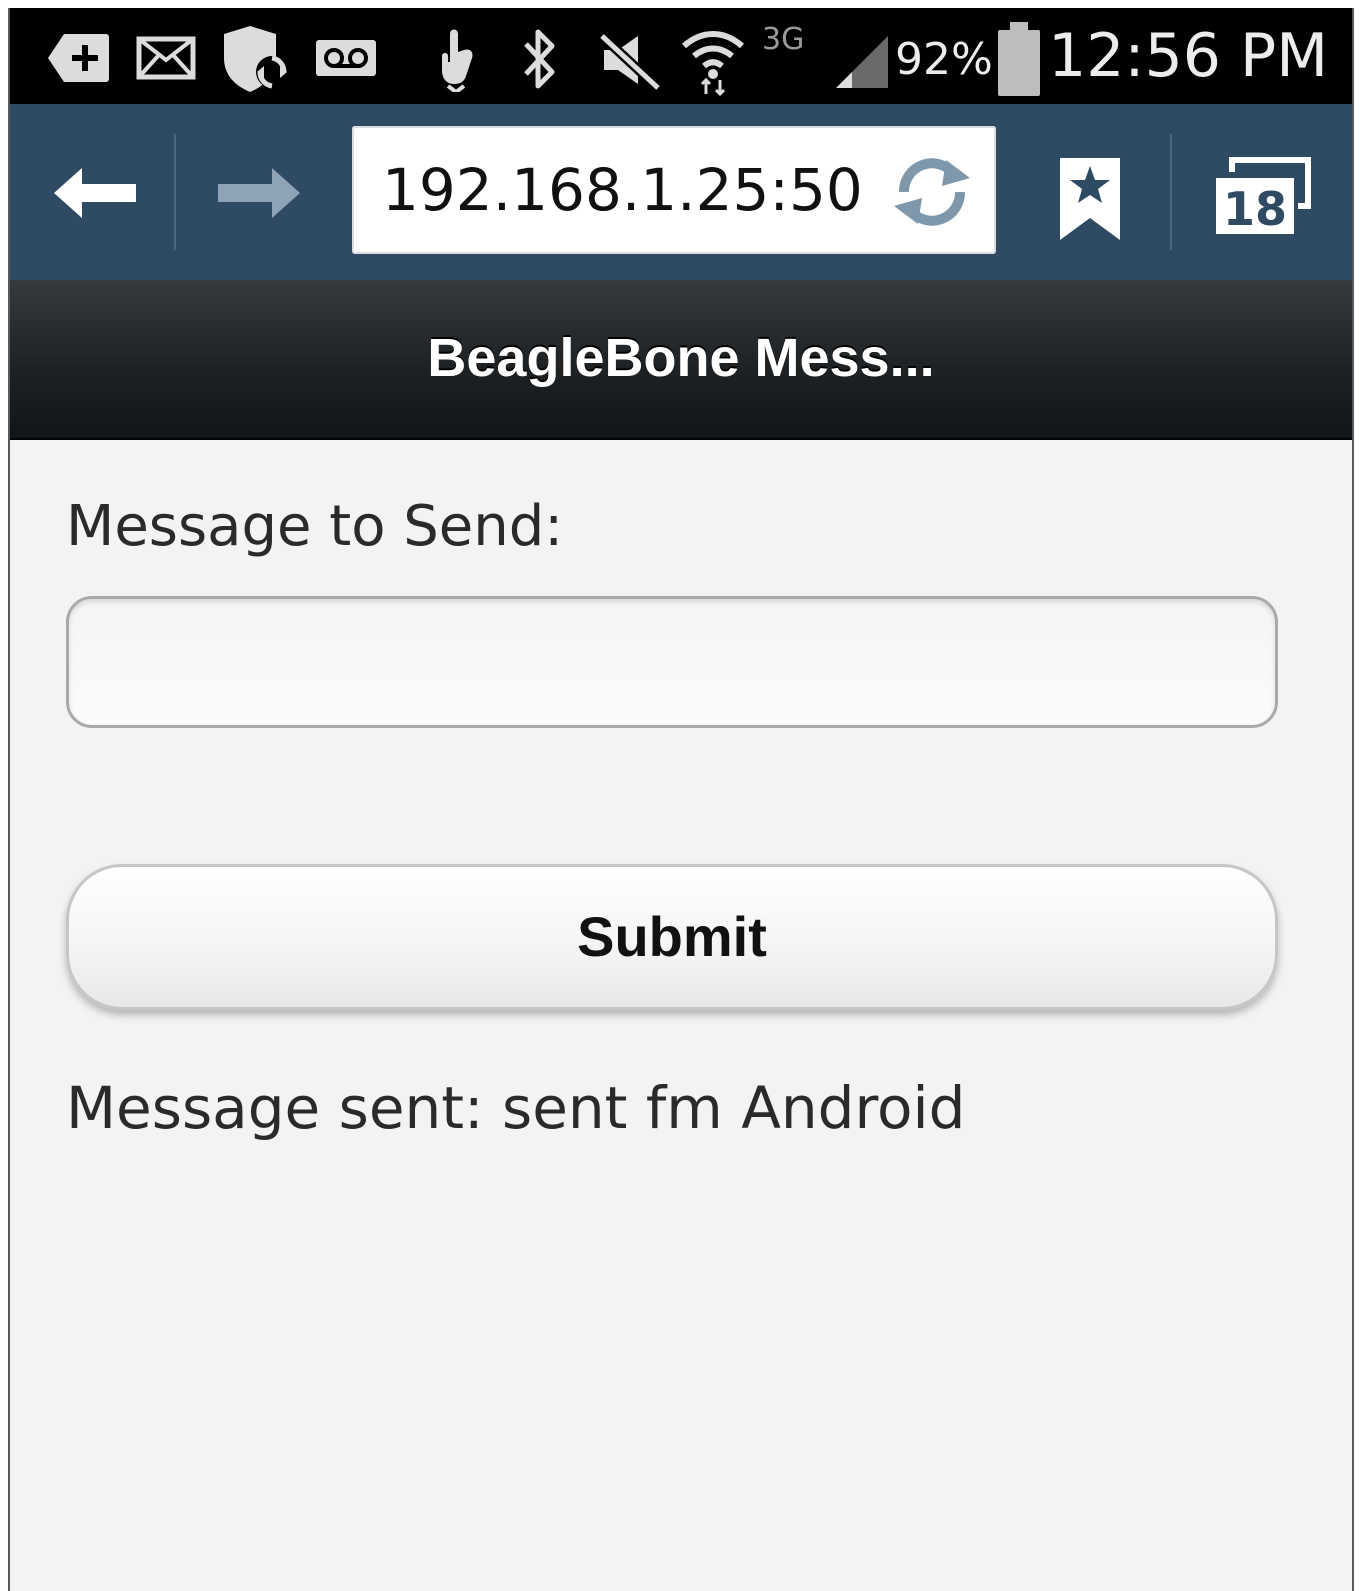 The height and width of the screenshot is (1591, 1362). I want to click on submit-button: Submit, so click(672, 937).